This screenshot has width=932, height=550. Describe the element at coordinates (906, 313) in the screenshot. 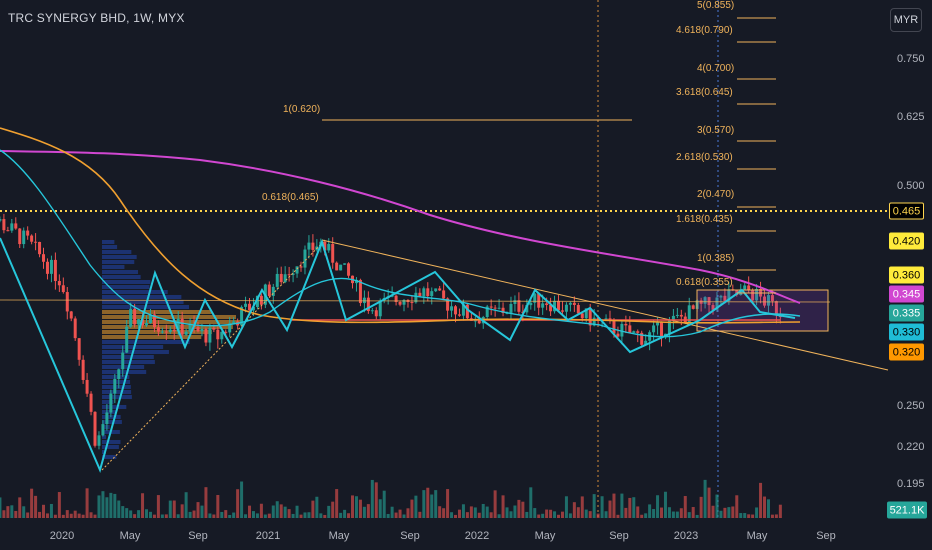

I see `price-tag: 0.335` at that location.